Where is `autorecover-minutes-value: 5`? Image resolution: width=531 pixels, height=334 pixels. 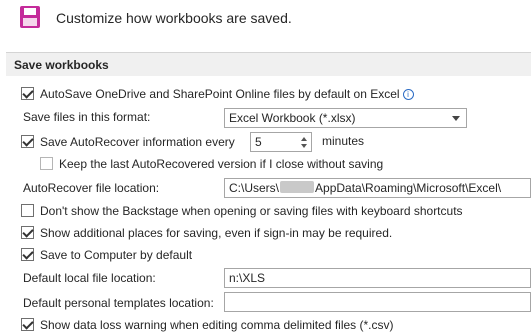
autorecover-minutes-value: 5 is located at coordinates (258, 142).